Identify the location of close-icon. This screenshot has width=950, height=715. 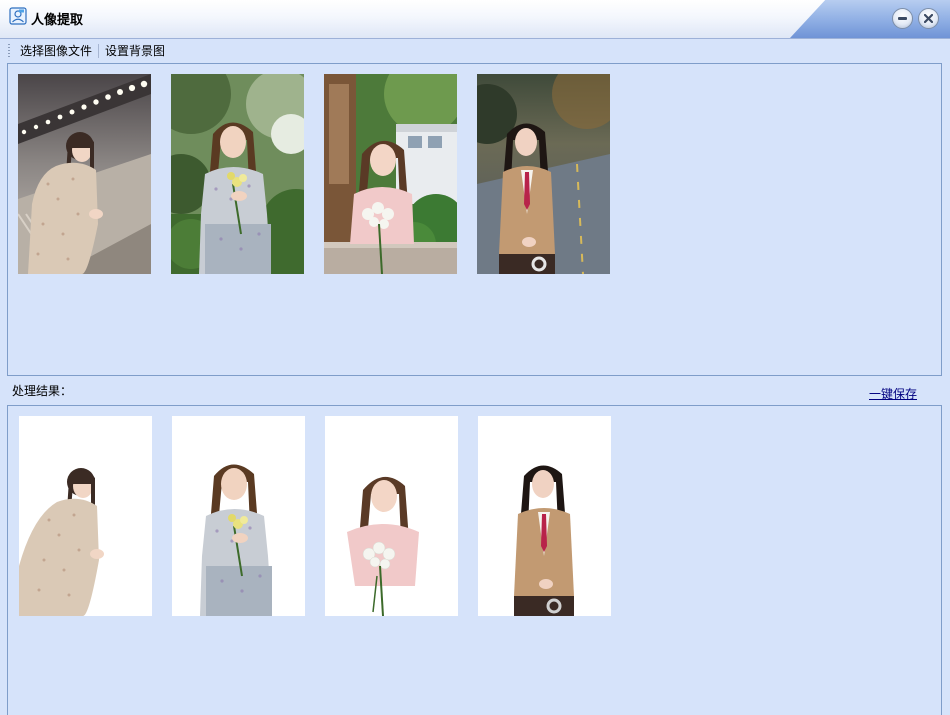
(928, 18).